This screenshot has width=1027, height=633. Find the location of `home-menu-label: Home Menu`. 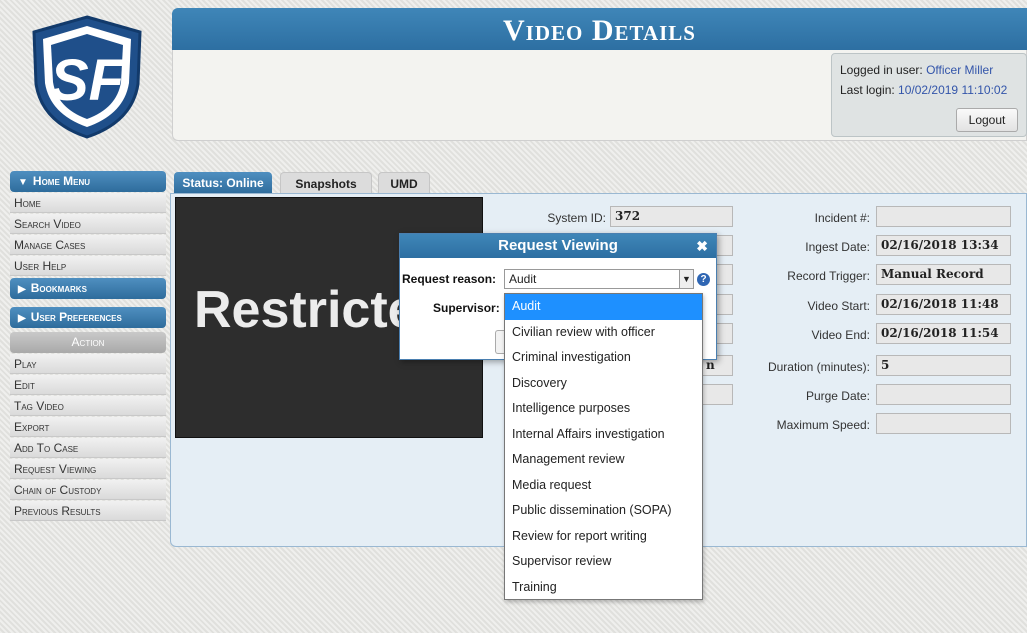

home-menu-label: Home Menu is located at coordinates (61, 181).